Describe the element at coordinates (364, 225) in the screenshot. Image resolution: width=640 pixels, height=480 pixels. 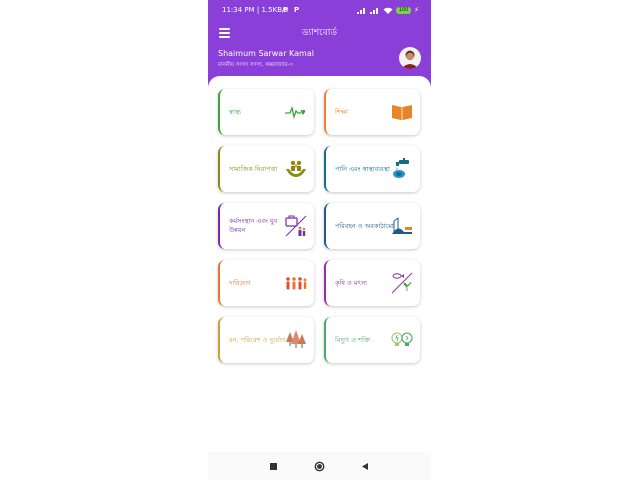
I see `card-label: পরিবহন ও অবকাঠামো` at that location.